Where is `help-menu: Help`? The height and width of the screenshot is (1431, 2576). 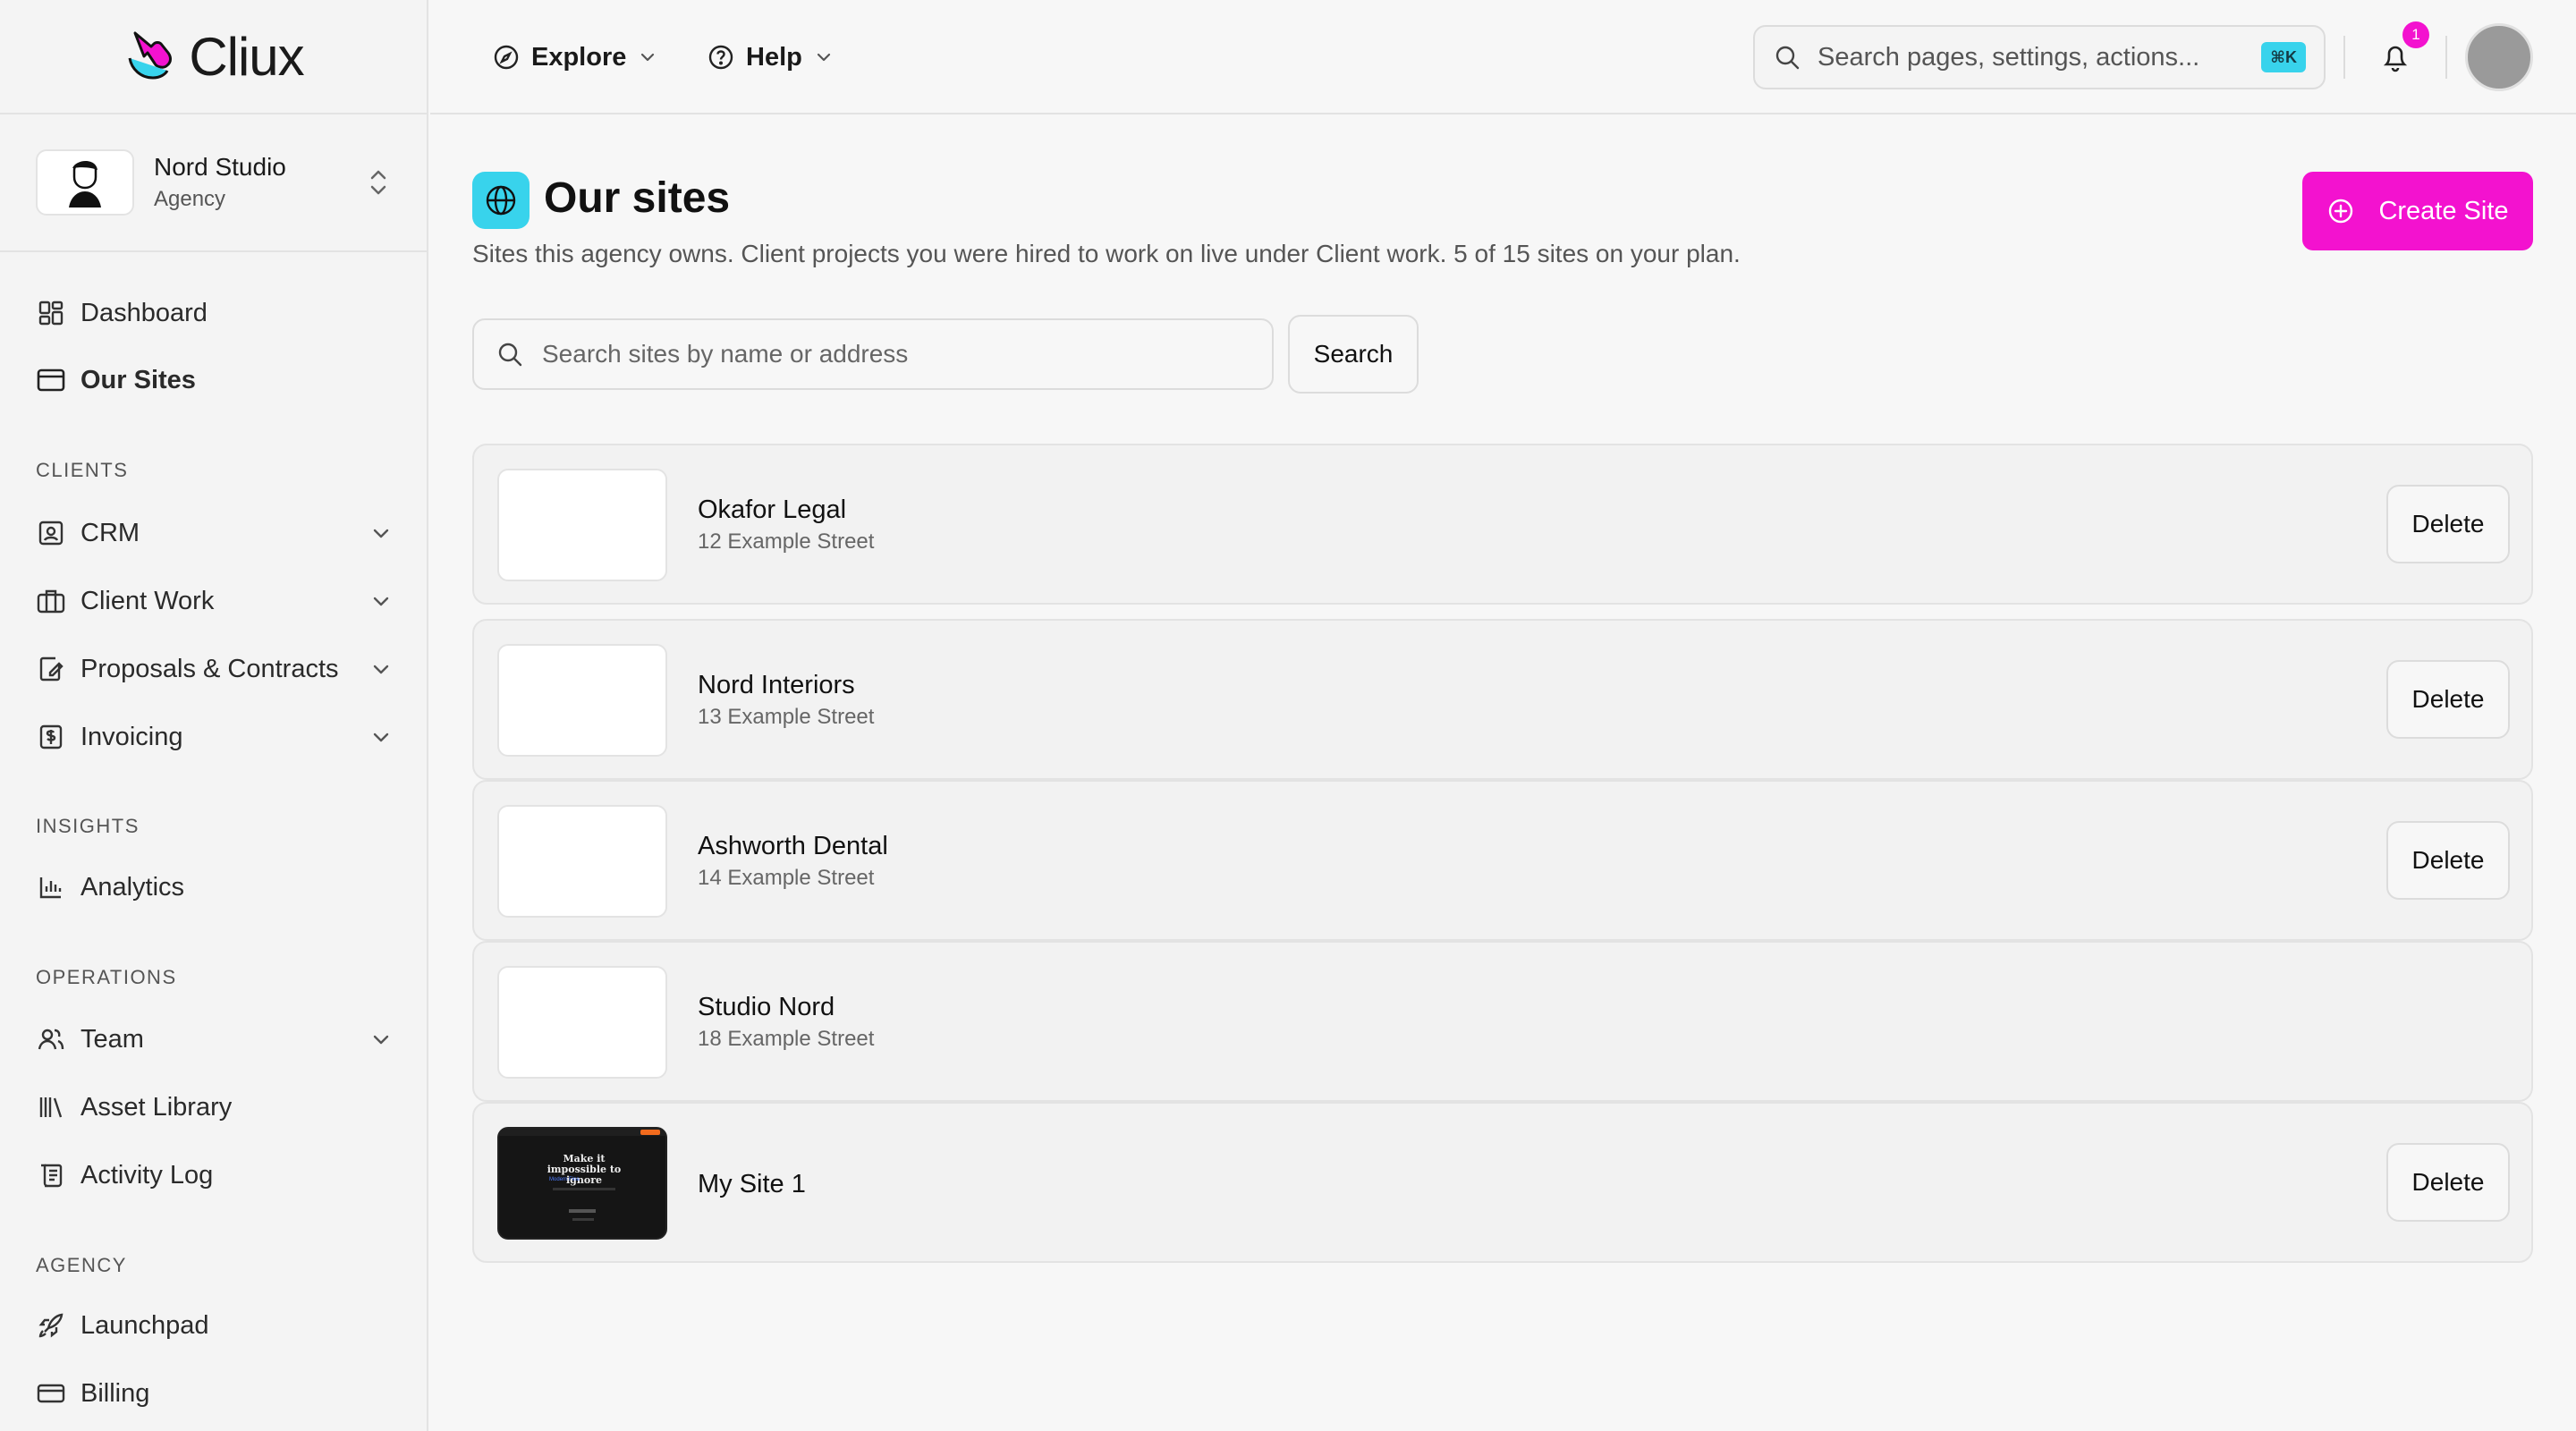
help-menu: Help is located at coordinates (771, 57).